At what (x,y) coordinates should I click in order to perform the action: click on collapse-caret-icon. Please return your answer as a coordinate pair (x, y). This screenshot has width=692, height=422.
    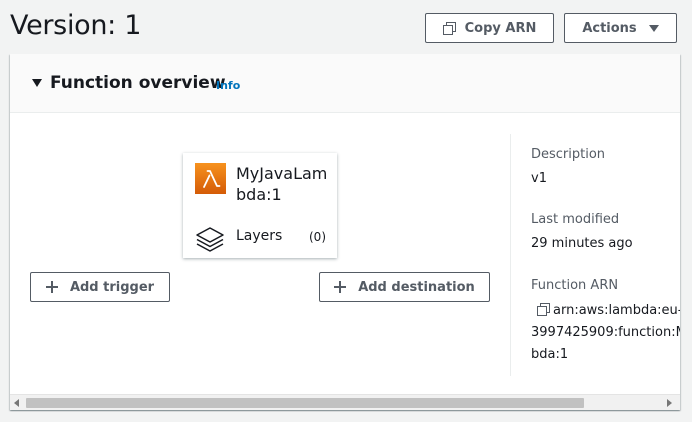
    Looking at the image, I should click on (37, 83).